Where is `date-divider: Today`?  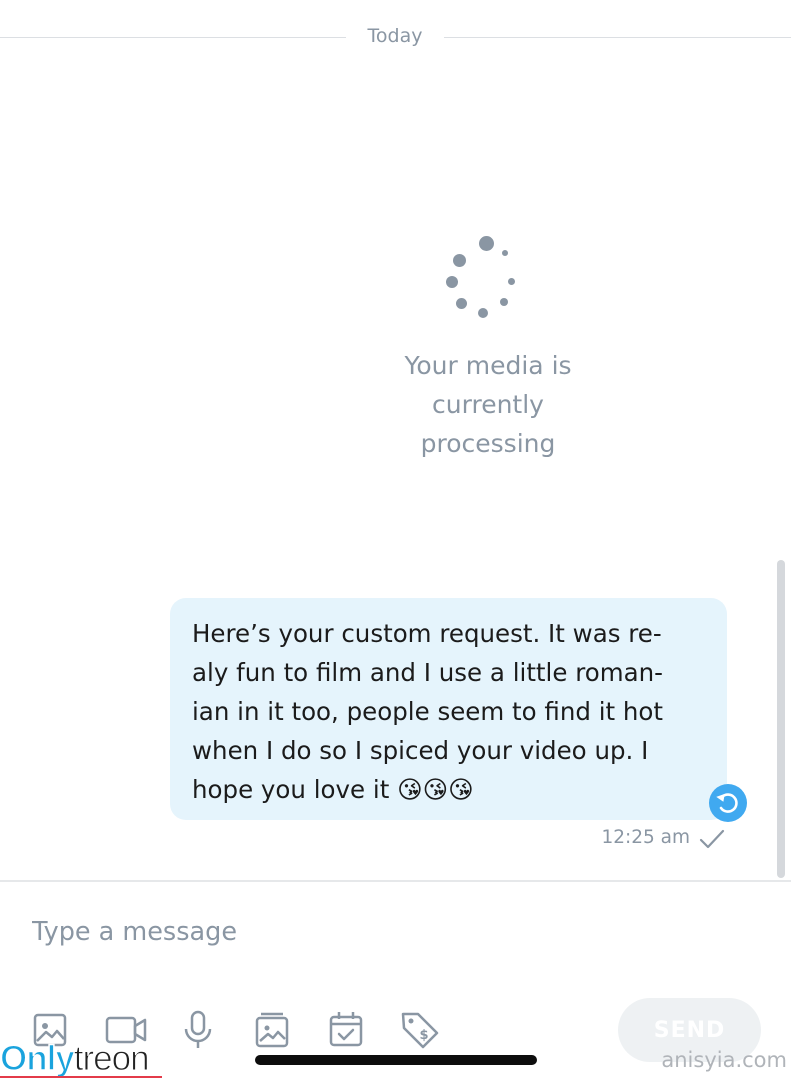 date-divider: Today is located at coordinates (395, 37).